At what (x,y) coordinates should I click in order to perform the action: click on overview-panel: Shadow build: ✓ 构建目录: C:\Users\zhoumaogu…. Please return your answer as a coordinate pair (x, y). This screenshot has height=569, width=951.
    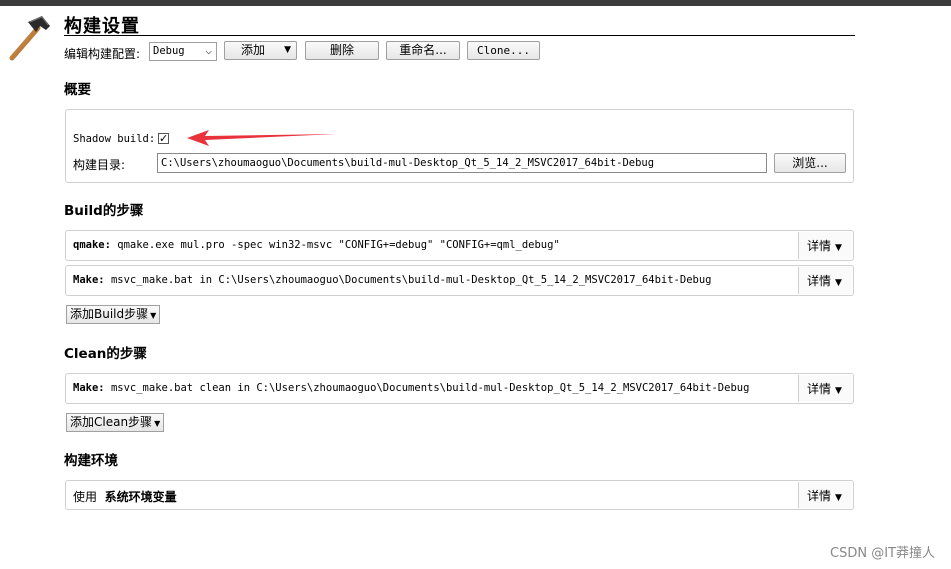
    Looking at the image, I should click on (459, 146).